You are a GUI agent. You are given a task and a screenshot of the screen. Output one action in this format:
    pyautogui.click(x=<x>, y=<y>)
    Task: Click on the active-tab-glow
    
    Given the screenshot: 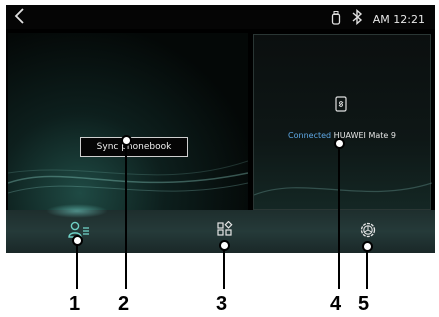 What is the action you would take?
    pyautogui.click(x=77, y=211)
    